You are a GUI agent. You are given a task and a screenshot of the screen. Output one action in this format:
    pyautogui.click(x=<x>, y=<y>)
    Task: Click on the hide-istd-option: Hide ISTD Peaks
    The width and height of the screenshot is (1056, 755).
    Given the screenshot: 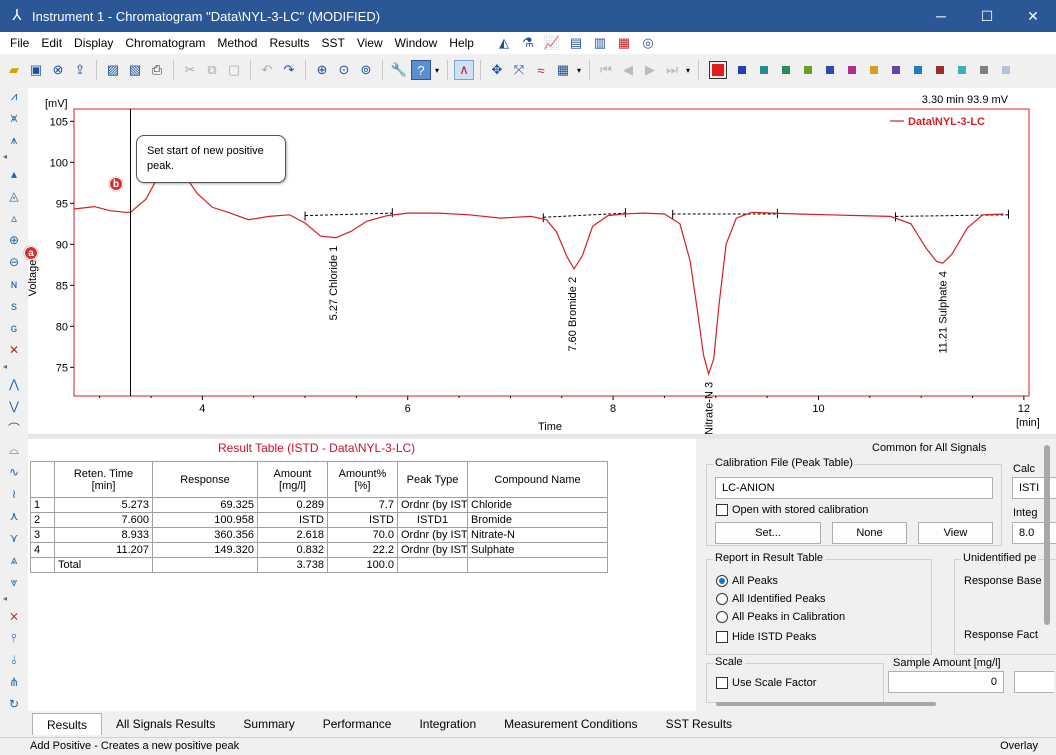 What is the action you would take?
    pyautogui.click(x=766, y=637)
    